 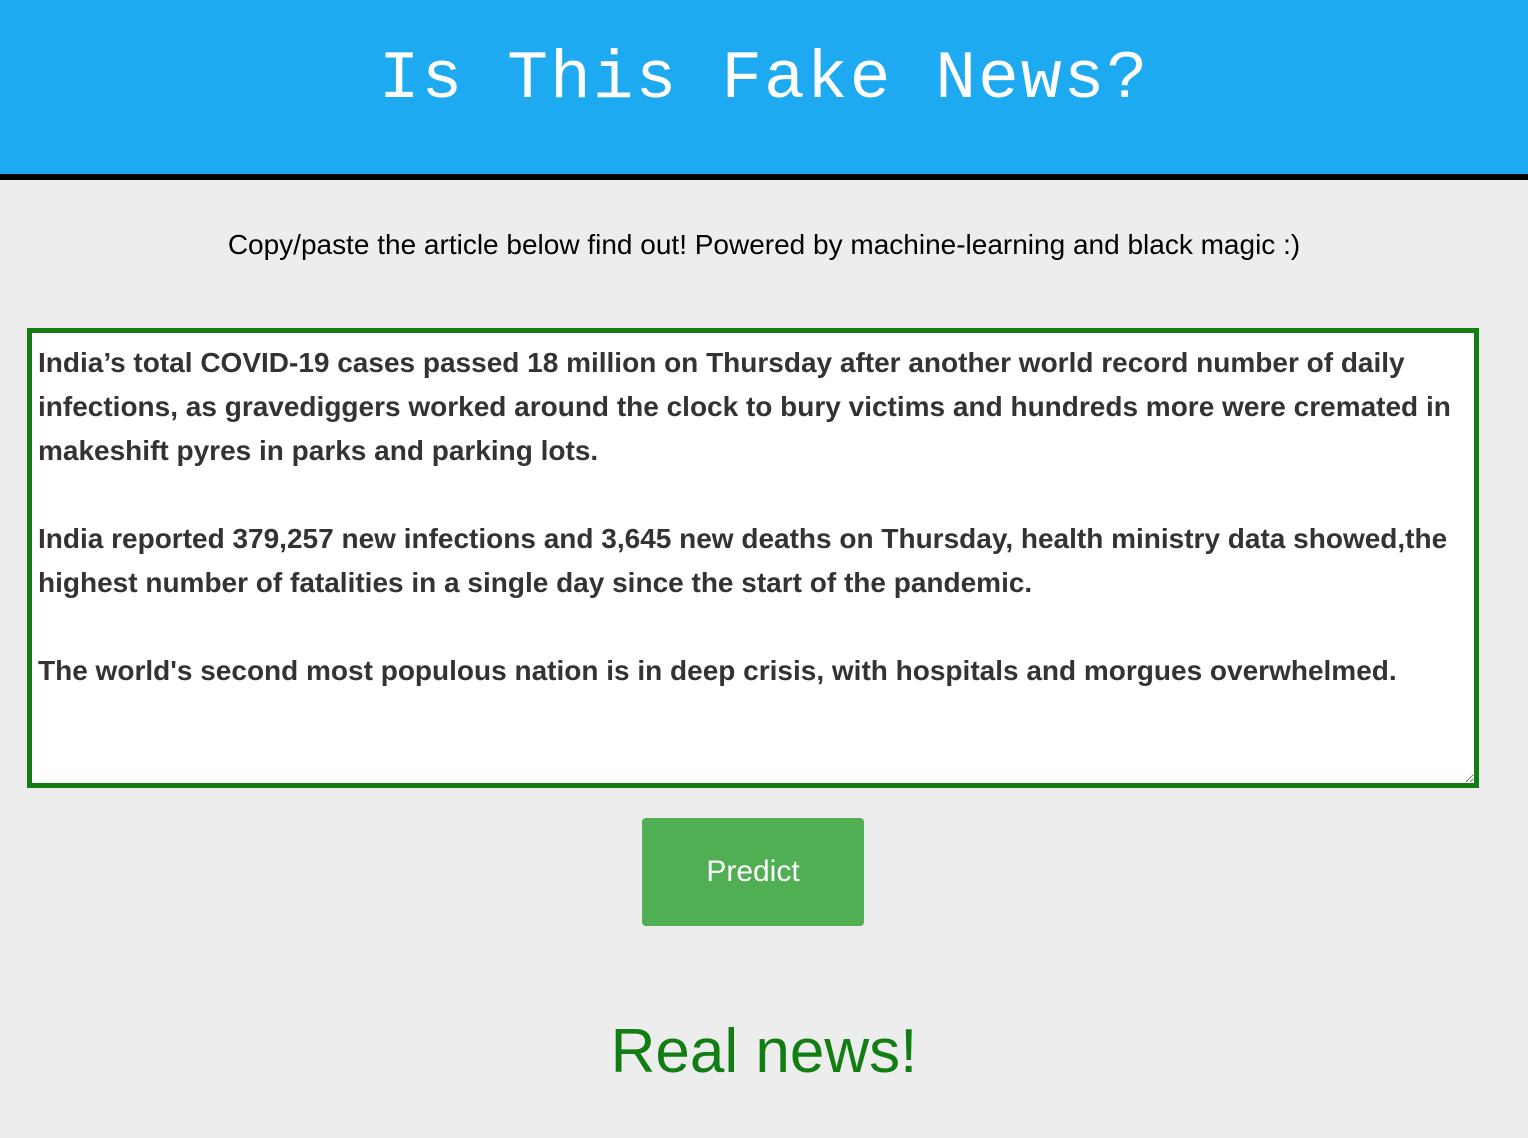 I want to click on prediction-result: Real news!, so click(x=764, y=1051).